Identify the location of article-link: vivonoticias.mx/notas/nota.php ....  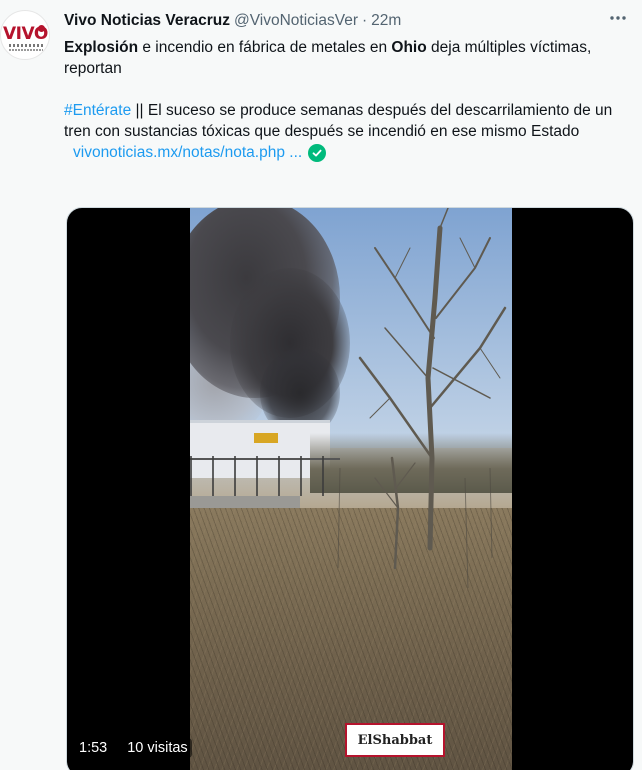
(187, 152).